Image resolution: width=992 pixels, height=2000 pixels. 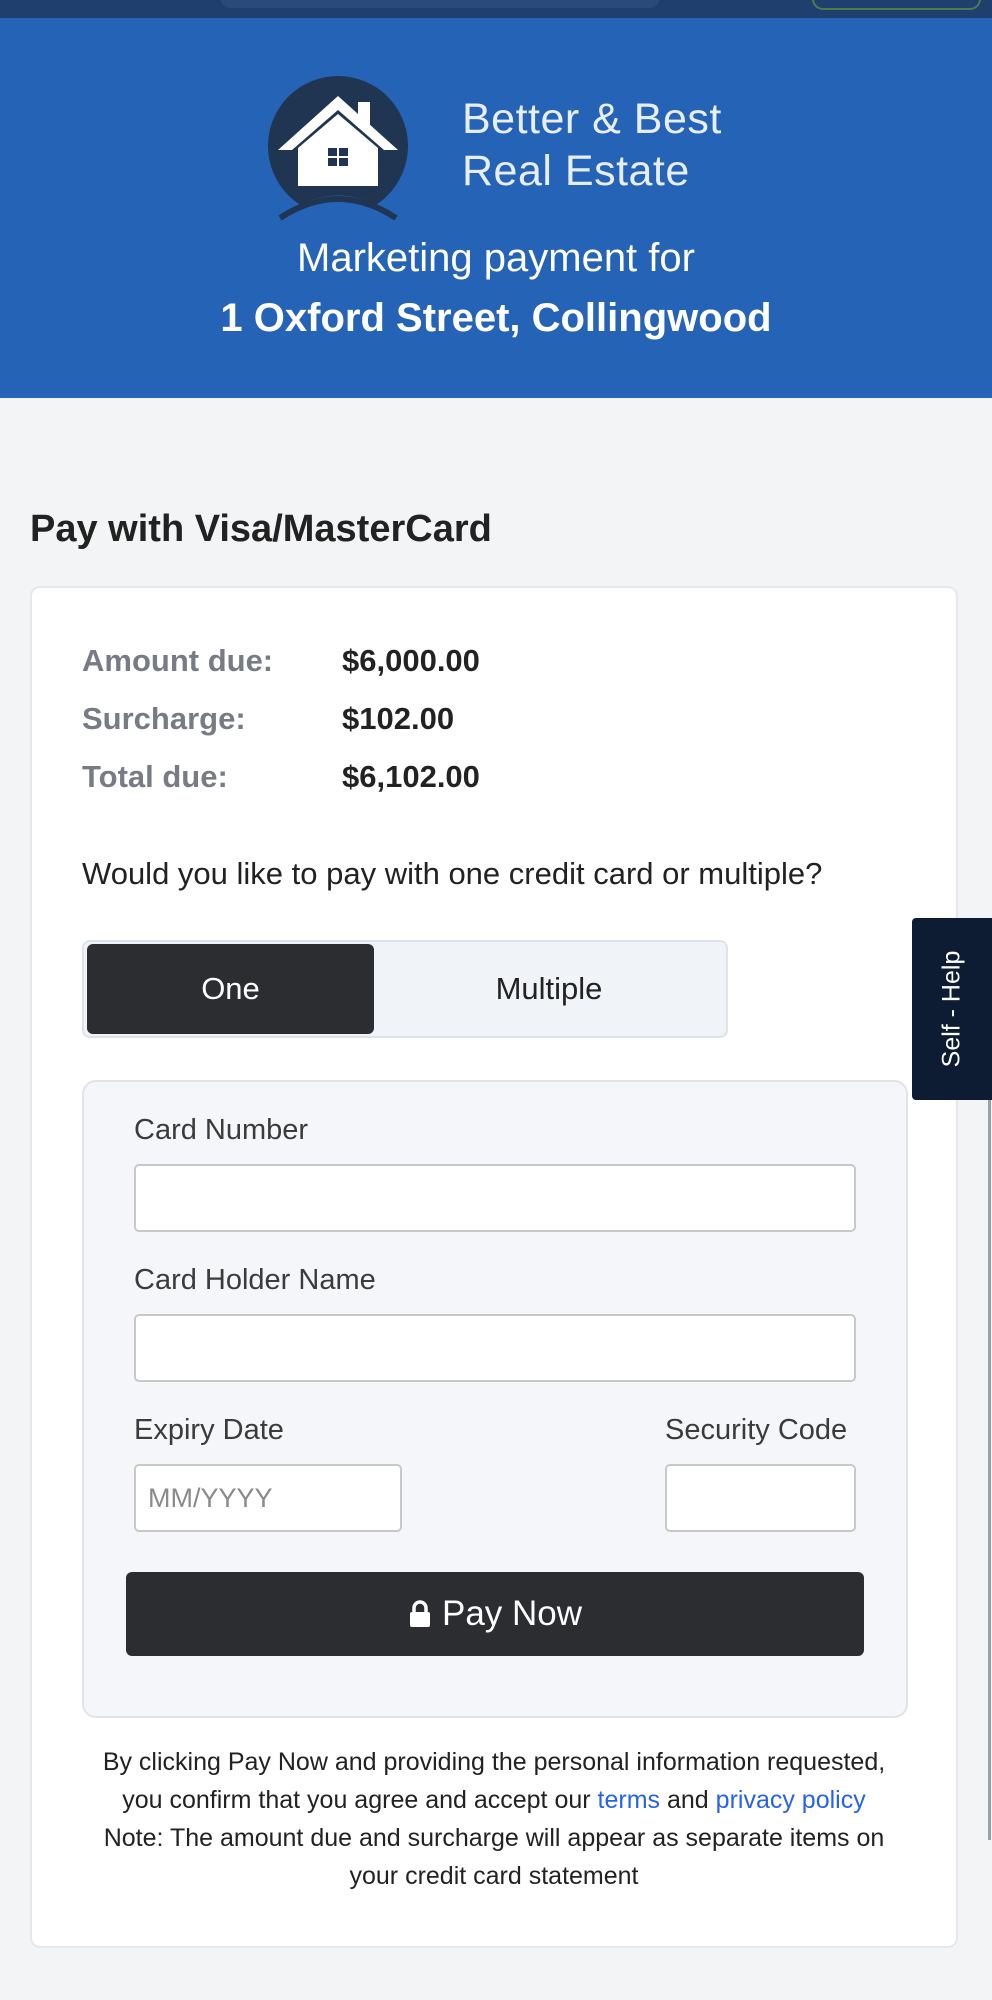 What do you see at coordinates (261, 529) in the screenshot?
I see `section-title: Pay with Visa/MasterCard` at bounding box center [261, 529].